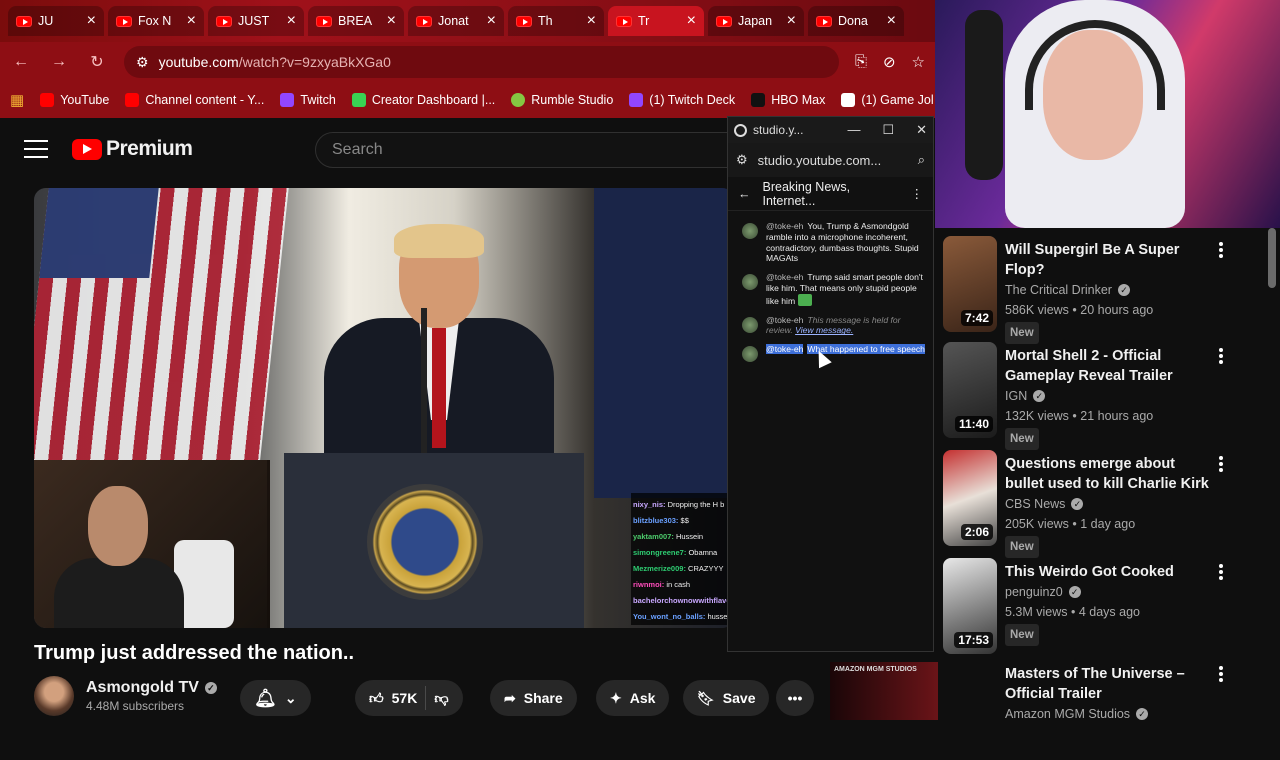 The height and width of the screenshot is (760, 1280). Describe the element at coordinates (210, 688) in the screenshot. I see `verified-check-icon: ✓` at that location.